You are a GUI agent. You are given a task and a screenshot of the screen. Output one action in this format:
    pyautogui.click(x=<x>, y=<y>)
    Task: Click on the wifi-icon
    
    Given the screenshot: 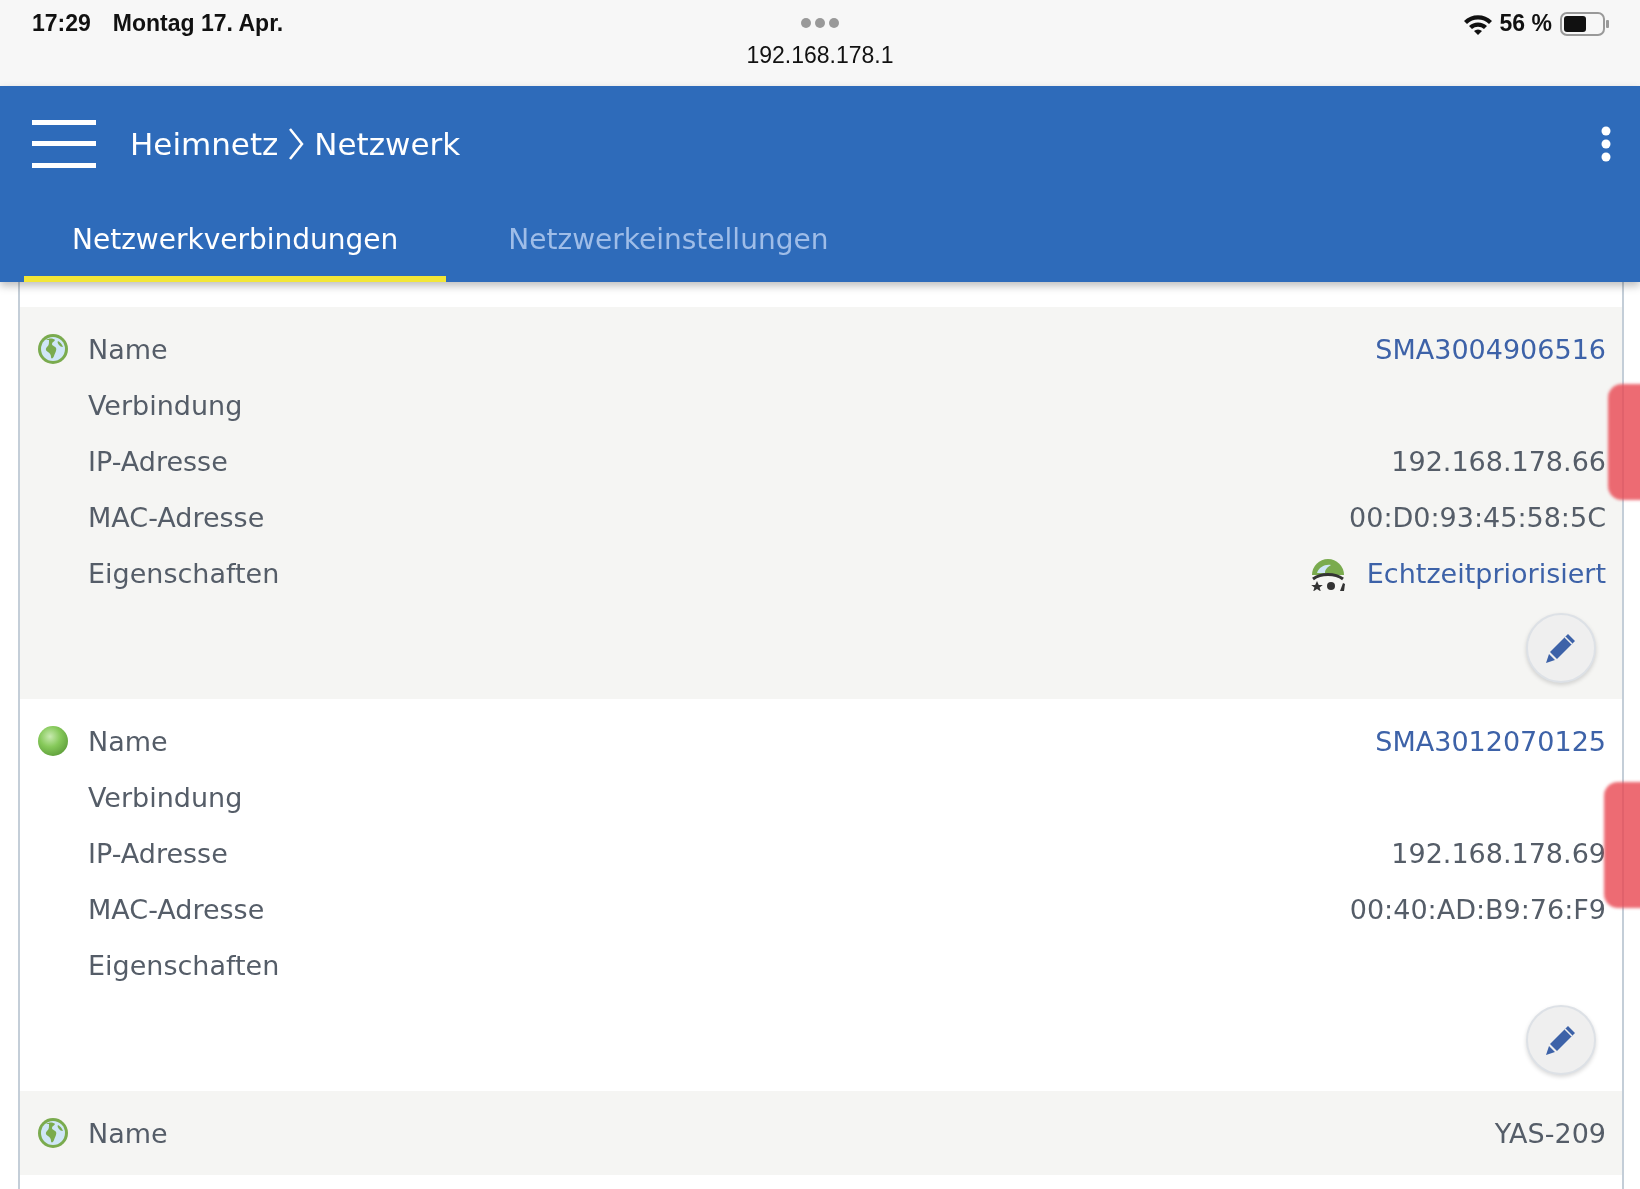 What is the action you would take?
    pyautogui.click(x=1477, y=23)
    